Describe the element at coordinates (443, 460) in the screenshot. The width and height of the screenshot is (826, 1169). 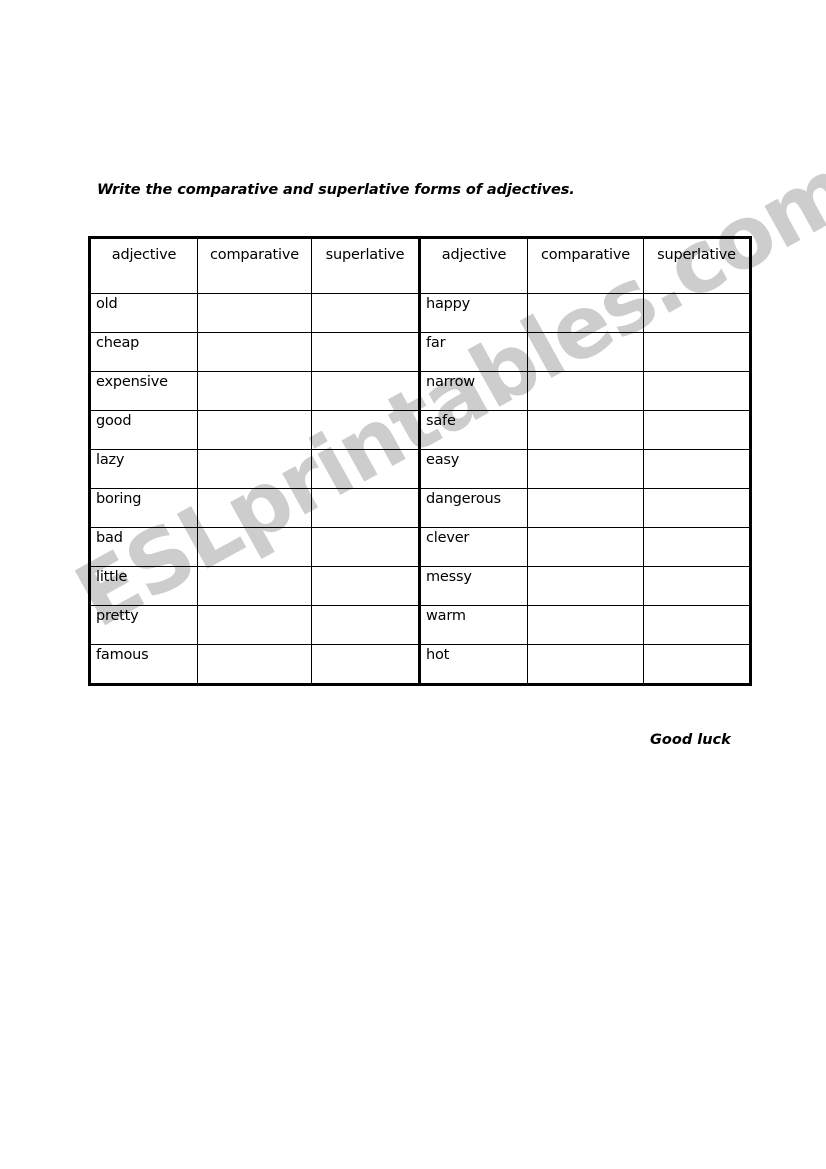
I see `adjective-label: easy` at that location.